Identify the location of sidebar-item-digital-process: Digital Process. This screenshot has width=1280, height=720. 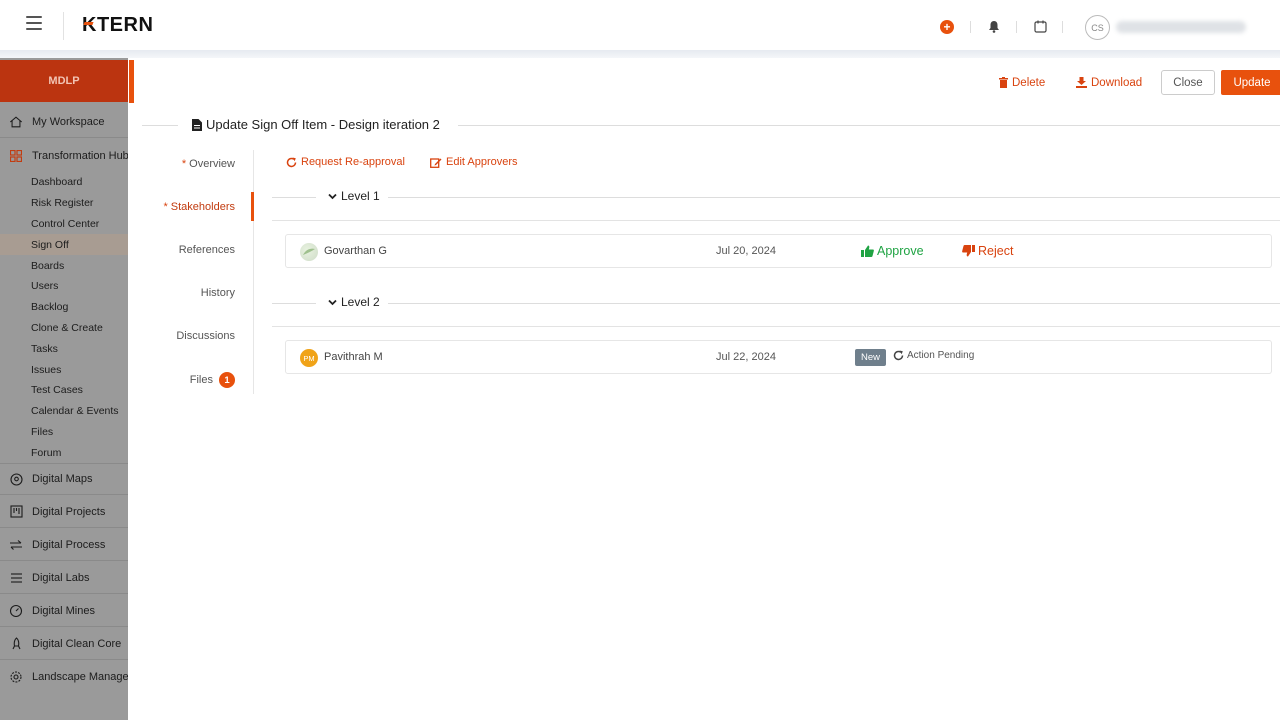
(64, 545).